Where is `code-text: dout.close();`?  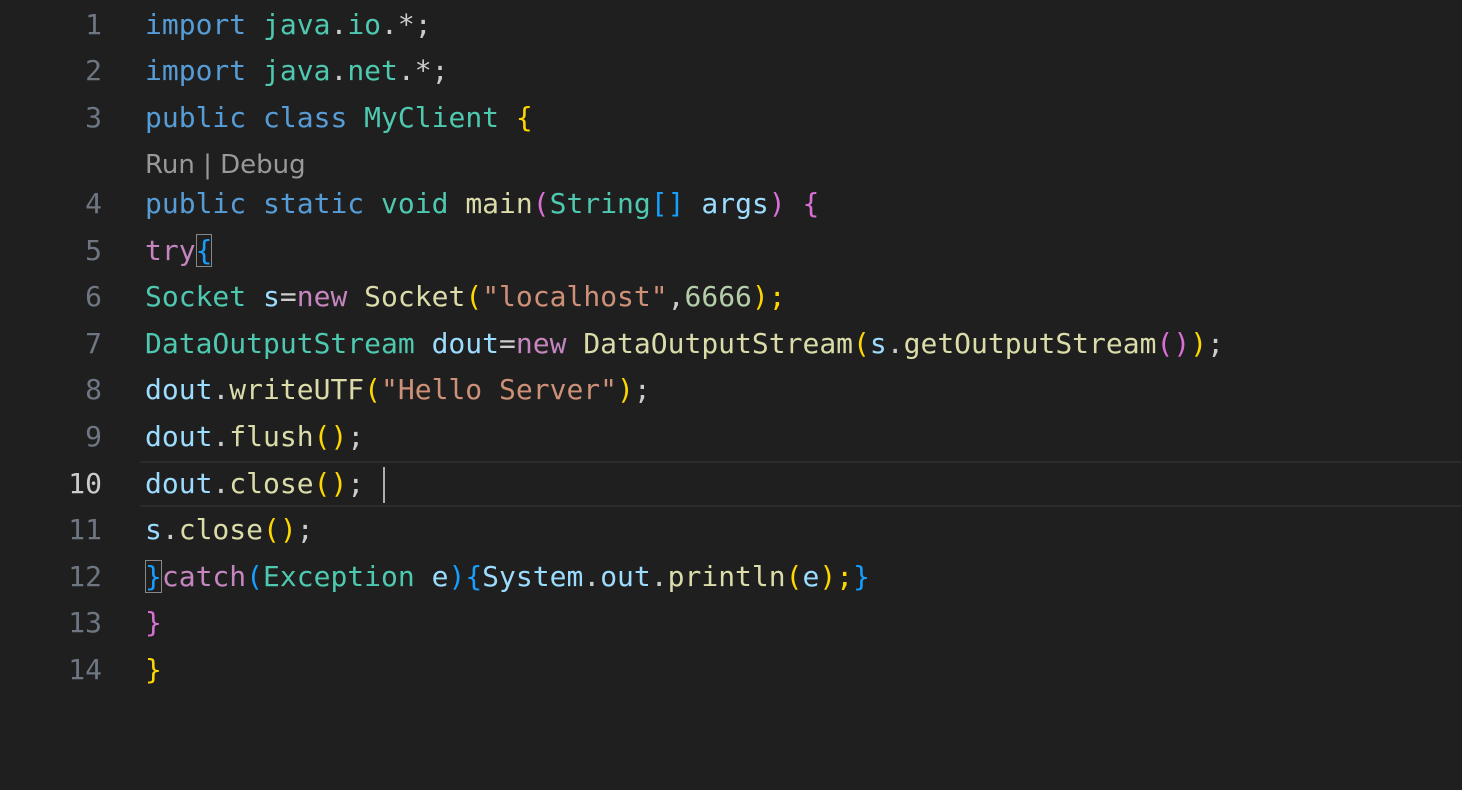
code-text: dout.close(); is located at coordinates (265, 484).